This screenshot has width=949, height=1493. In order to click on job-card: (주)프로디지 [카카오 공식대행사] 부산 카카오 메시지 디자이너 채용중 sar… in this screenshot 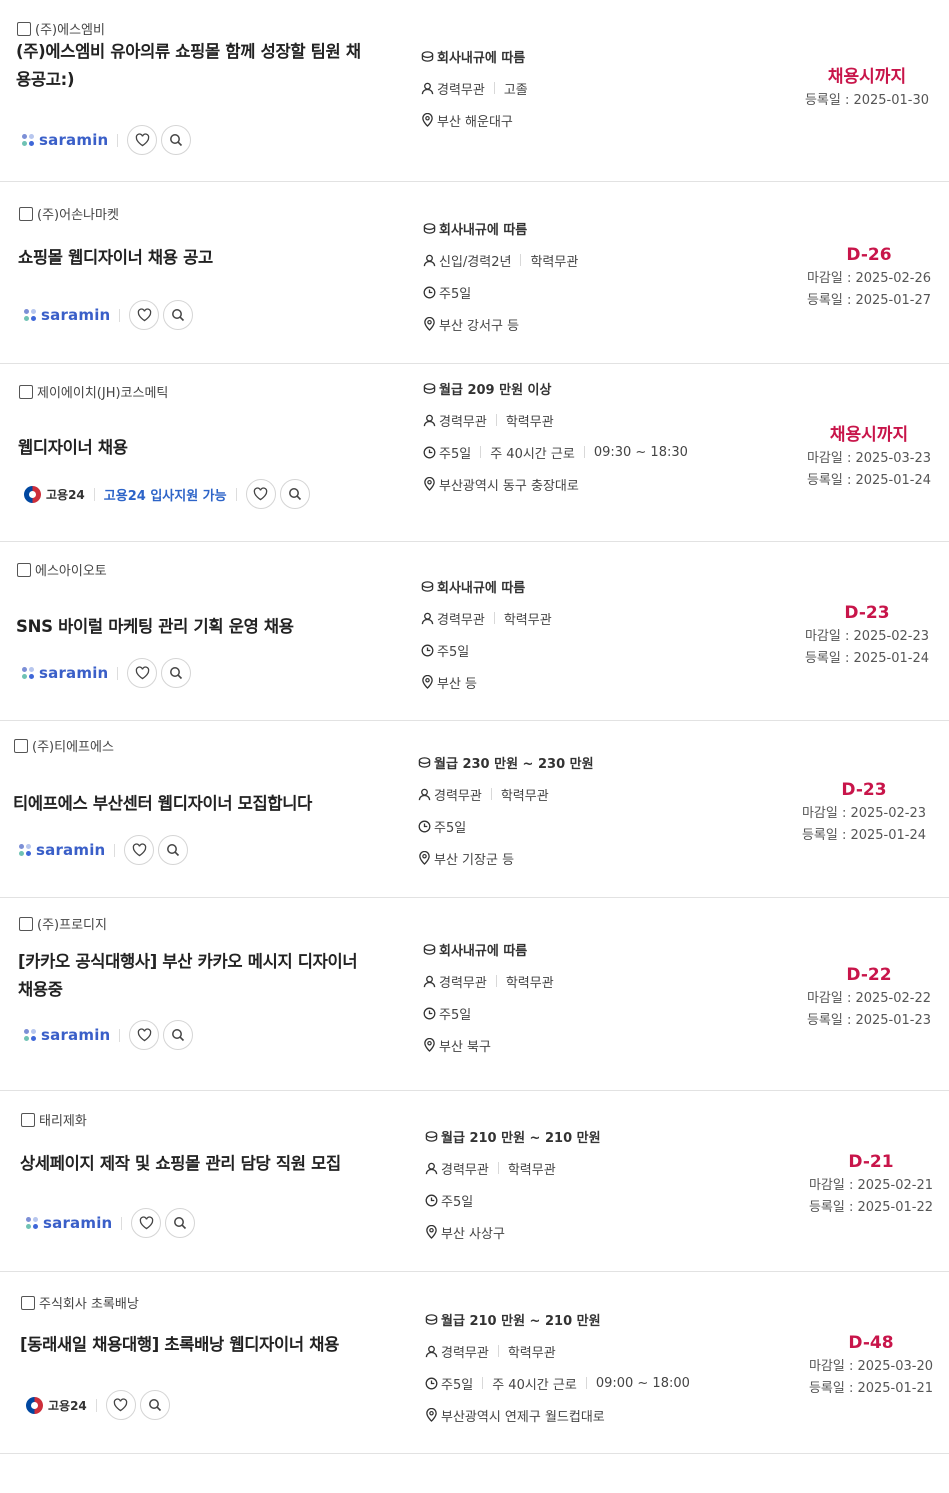, I will do `click(474, 994)`.